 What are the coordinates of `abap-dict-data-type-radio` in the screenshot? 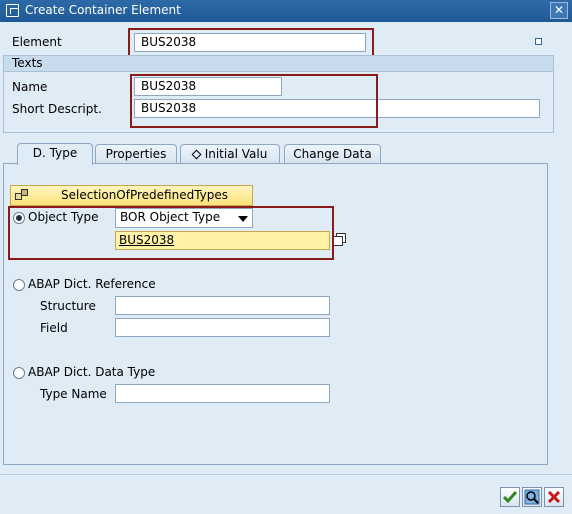 It's located at (19, 373).